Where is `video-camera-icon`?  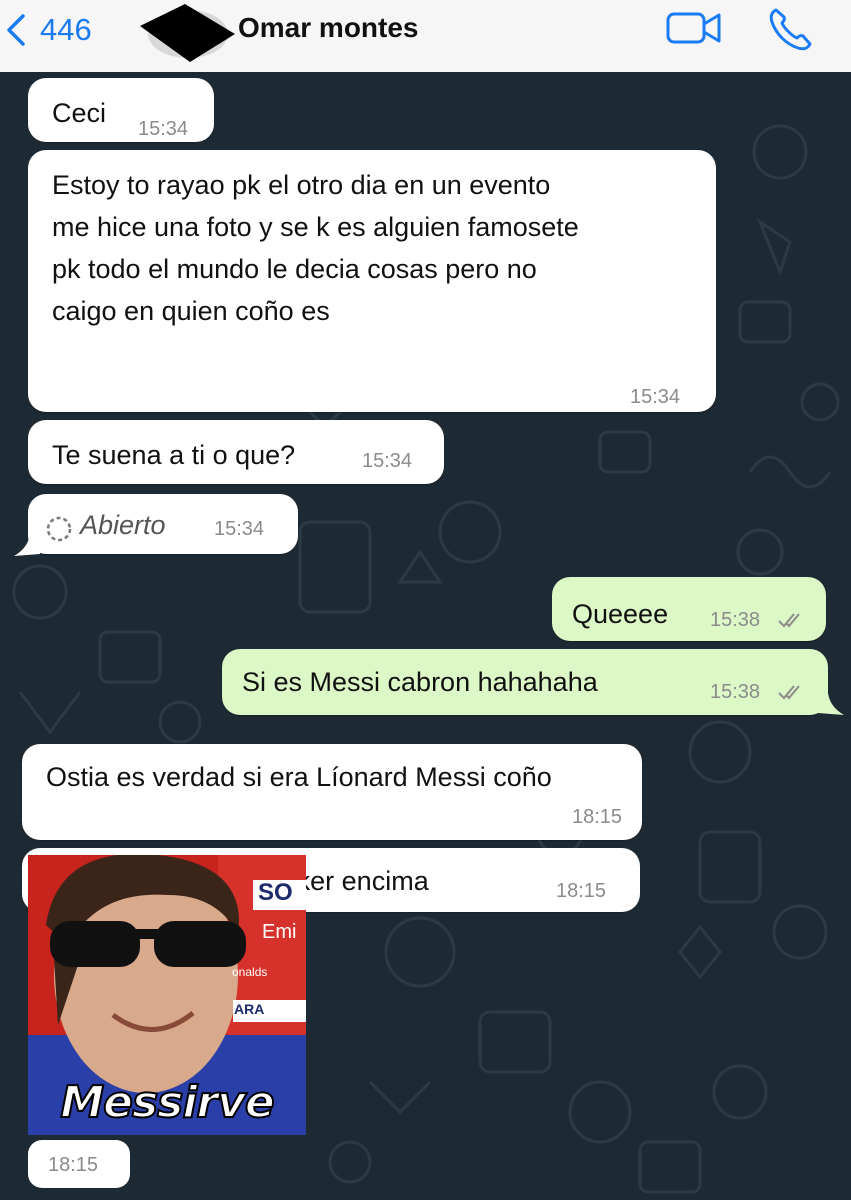
video-camera-icon is located at coordinates (694, 28).